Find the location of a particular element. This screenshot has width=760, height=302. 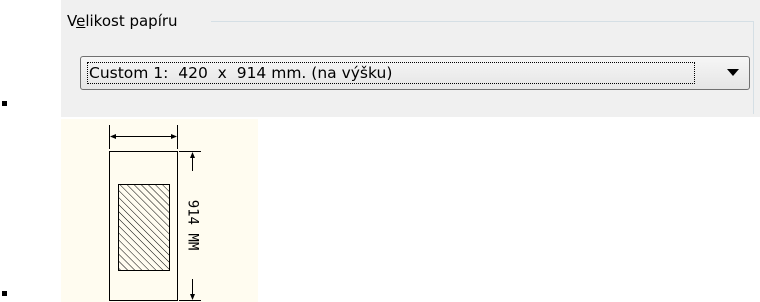

paper-size-dropdown: Custom 1: 420 x 914 mm. (na výšku) is located at coordinates (415, 73).